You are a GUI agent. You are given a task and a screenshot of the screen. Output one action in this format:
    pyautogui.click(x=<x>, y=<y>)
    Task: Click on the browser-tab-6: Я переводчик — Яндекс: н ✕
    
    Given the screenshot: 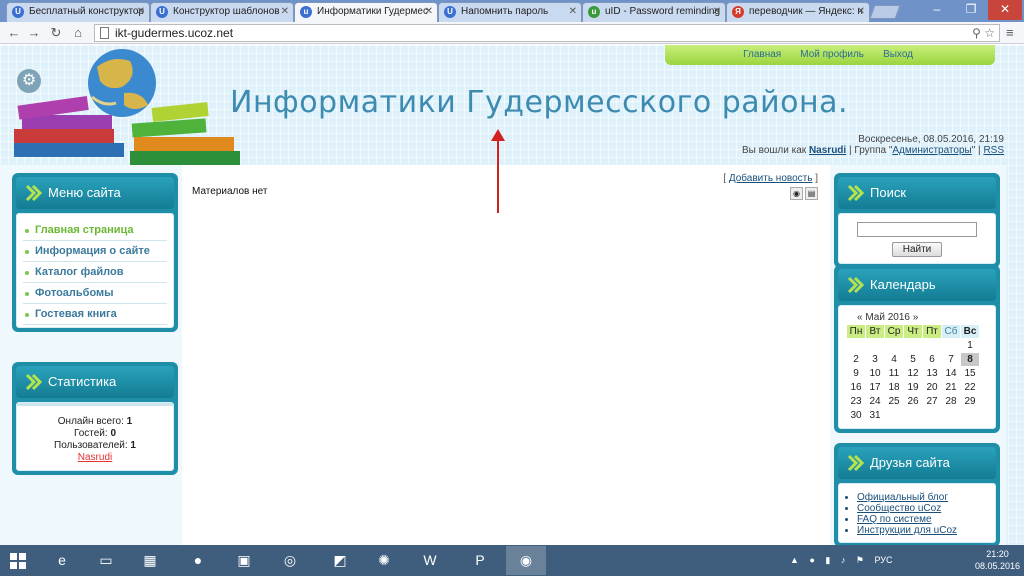 What is the action you would take?
    pyautogui.click(x=798, y=12)
    